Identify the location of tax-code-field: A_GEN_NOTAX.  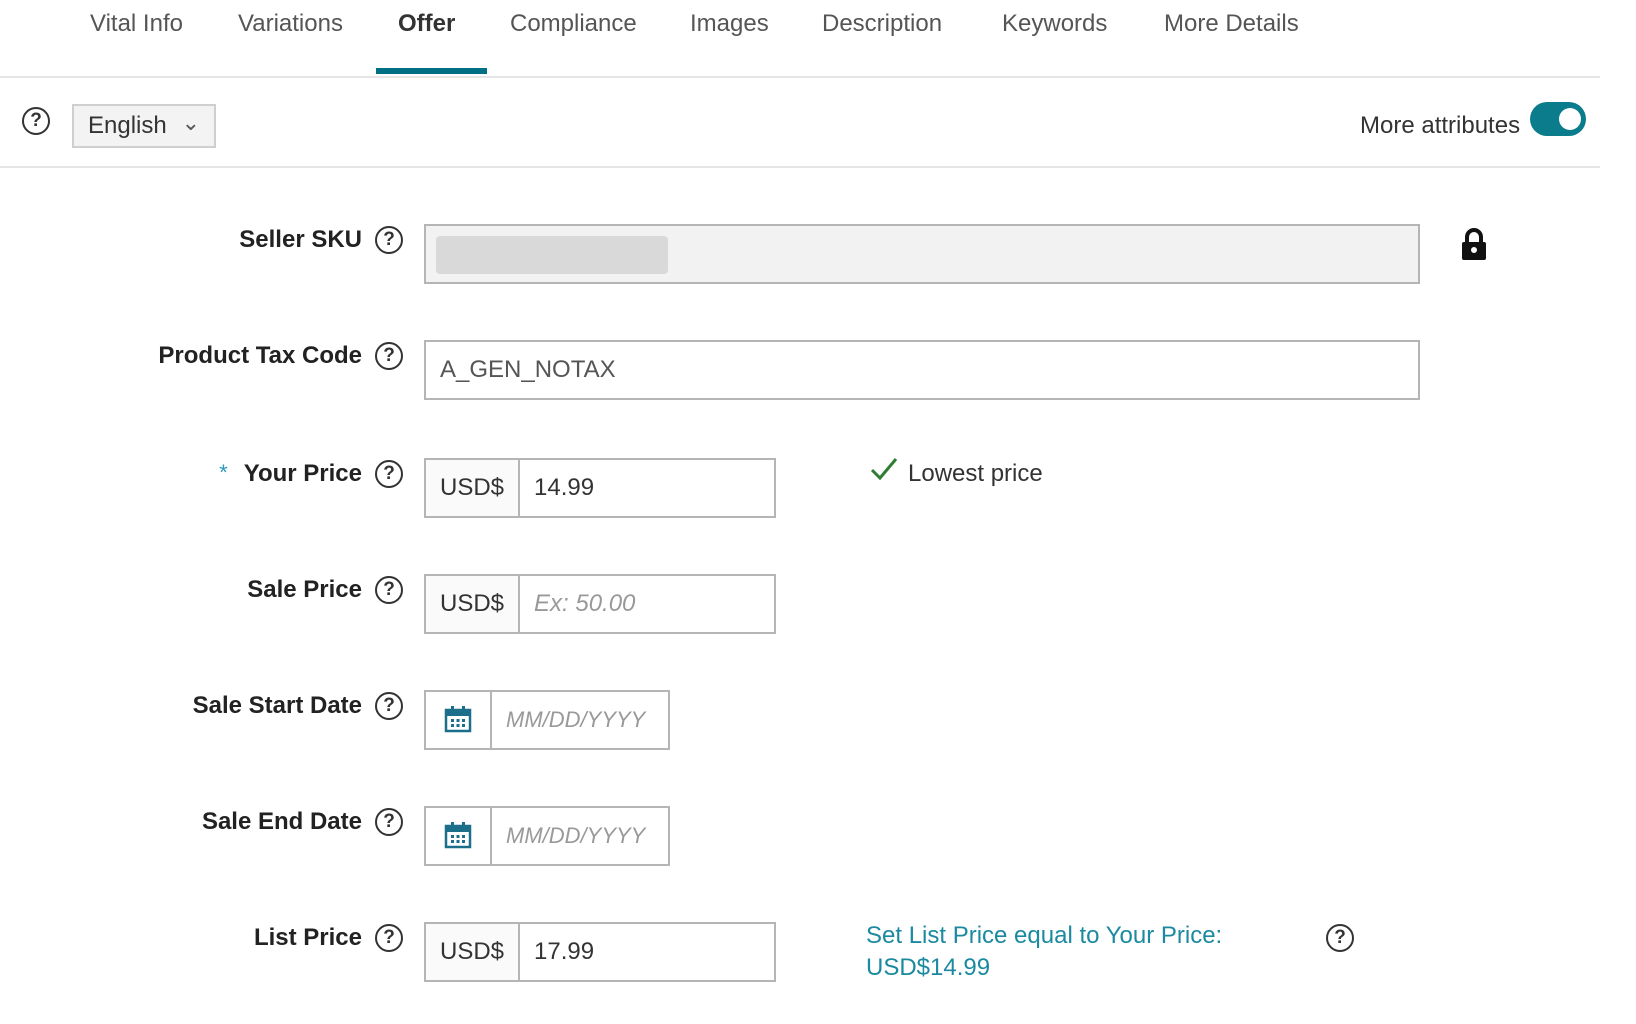
(922, 370).